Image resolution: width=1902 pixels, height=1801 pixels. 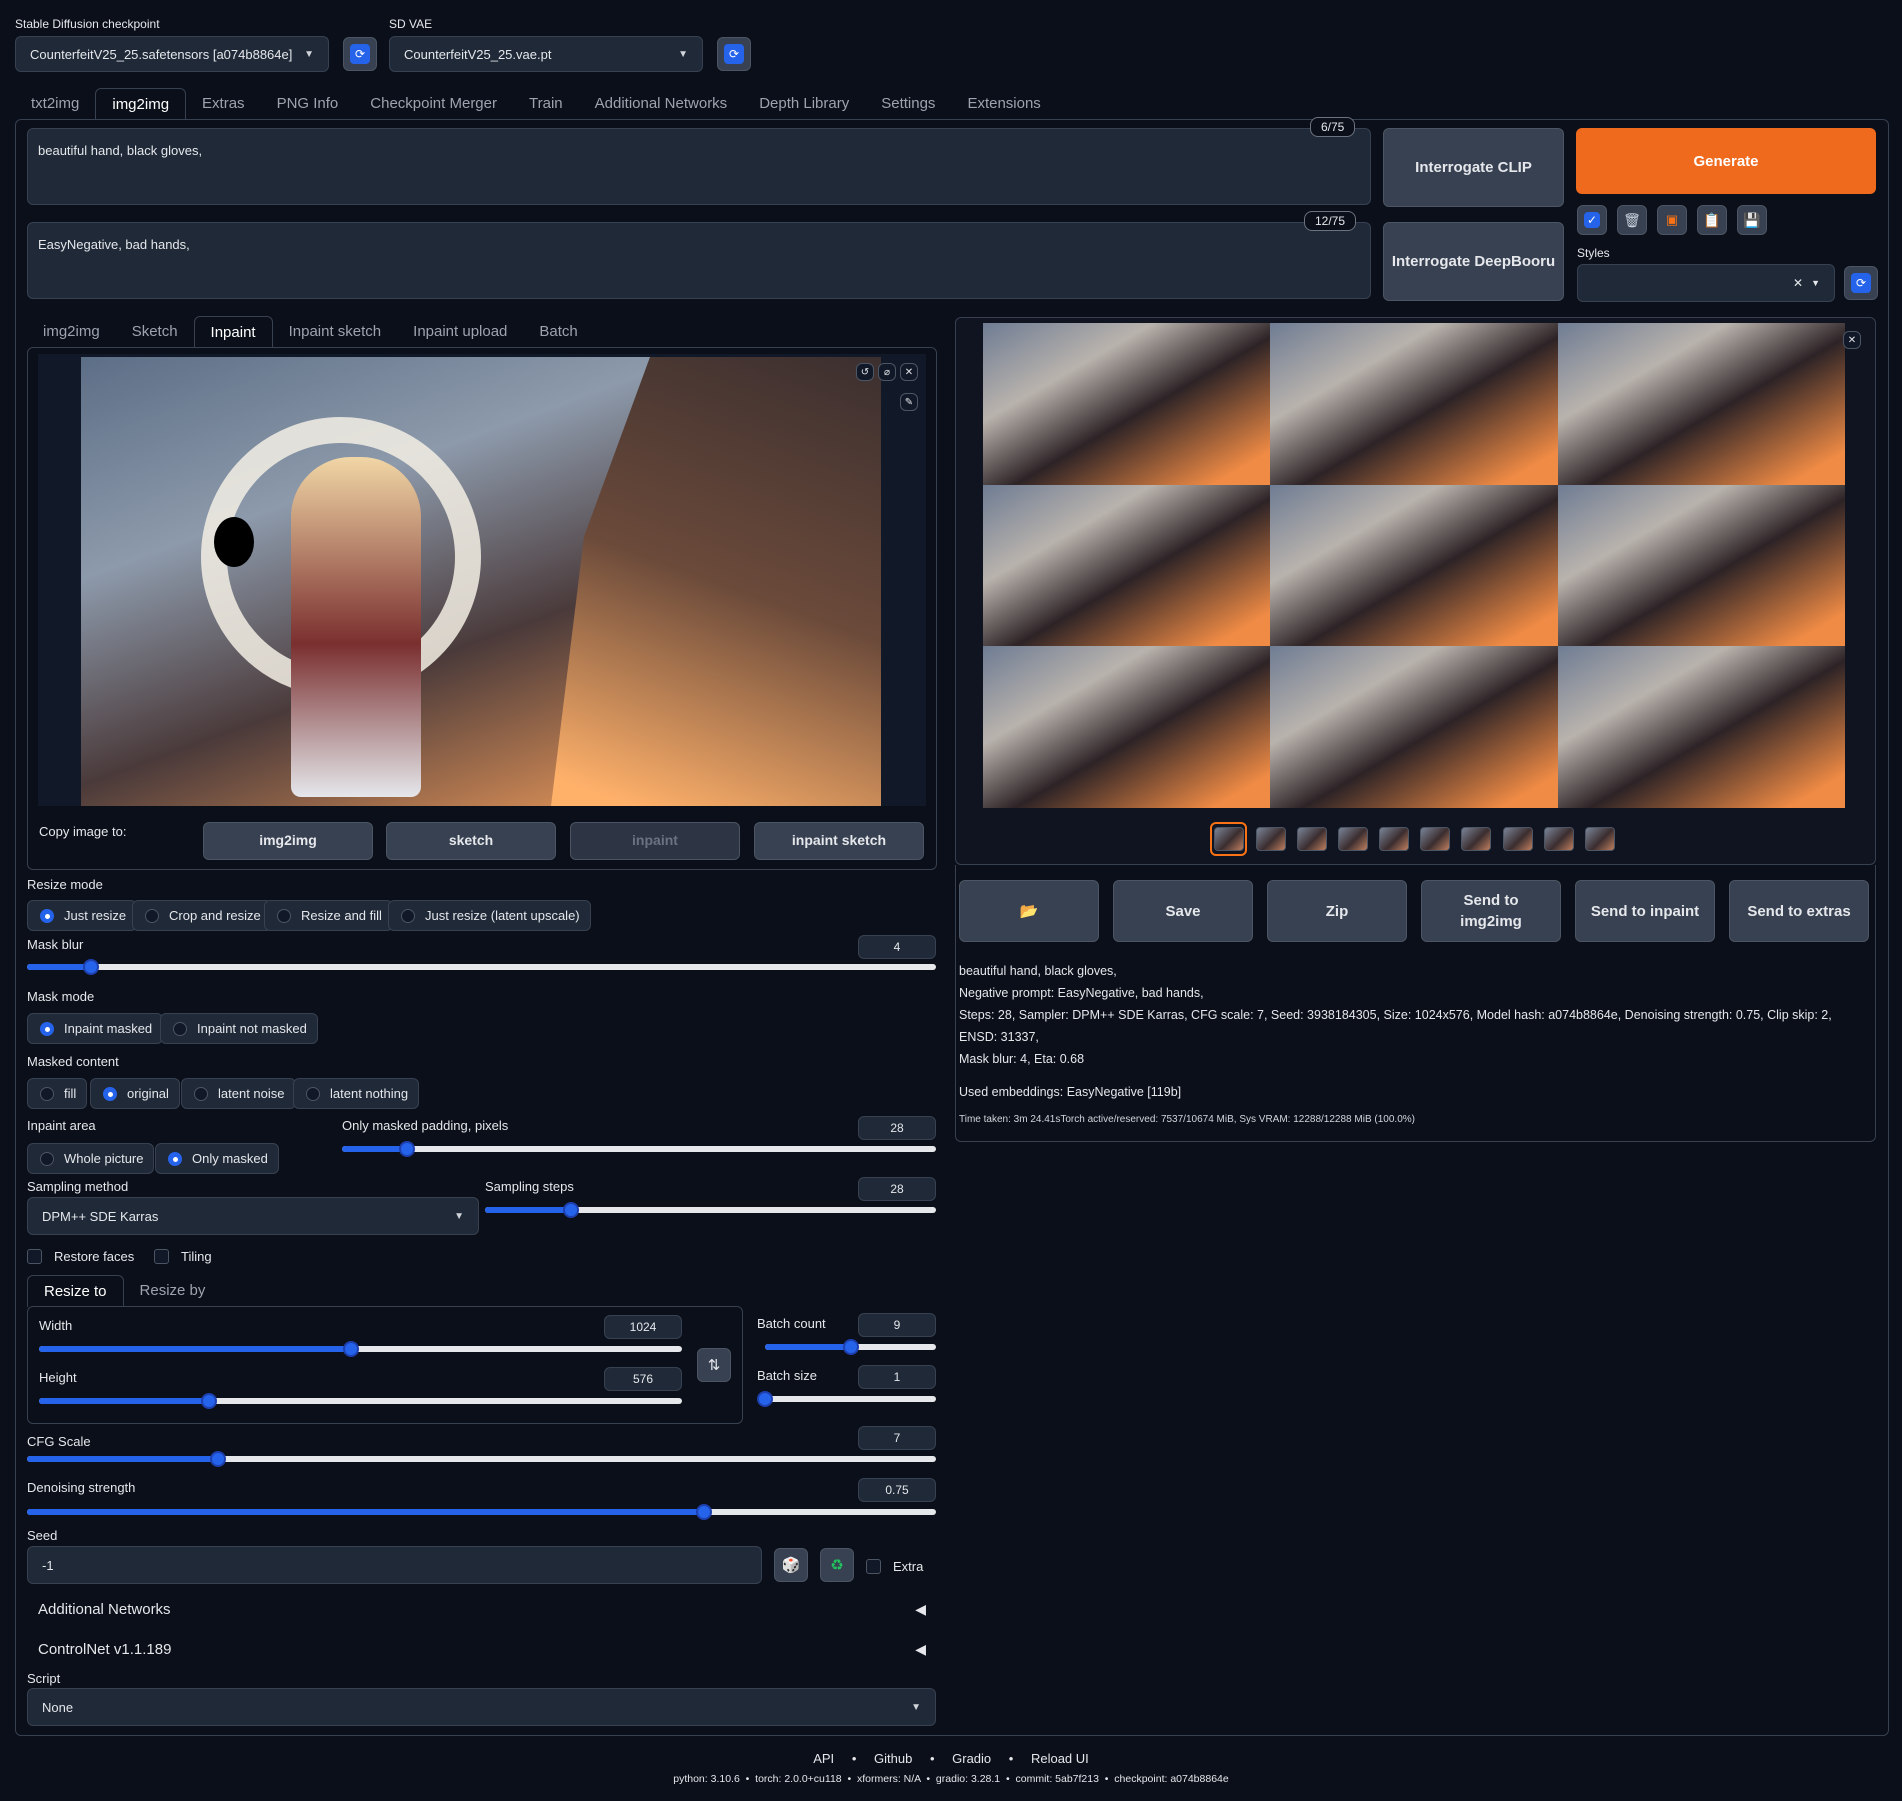 What do you see at coordinates (481, 967) in the screenshot?
I see `mask-blur-slider` at bounding box center [481, 967].